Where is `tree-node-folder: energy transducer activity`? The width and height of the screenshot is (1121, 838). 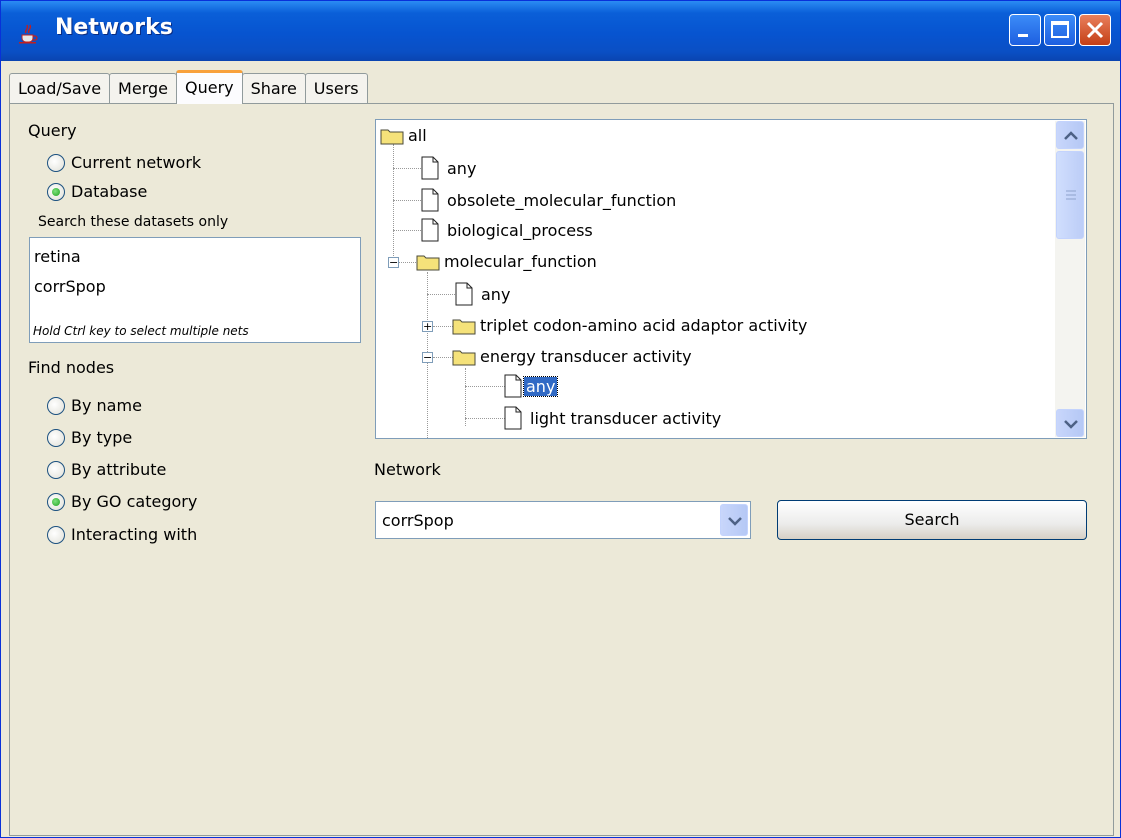
tree-node-folder: energy transducer activity is located at coordinates (572, 356).